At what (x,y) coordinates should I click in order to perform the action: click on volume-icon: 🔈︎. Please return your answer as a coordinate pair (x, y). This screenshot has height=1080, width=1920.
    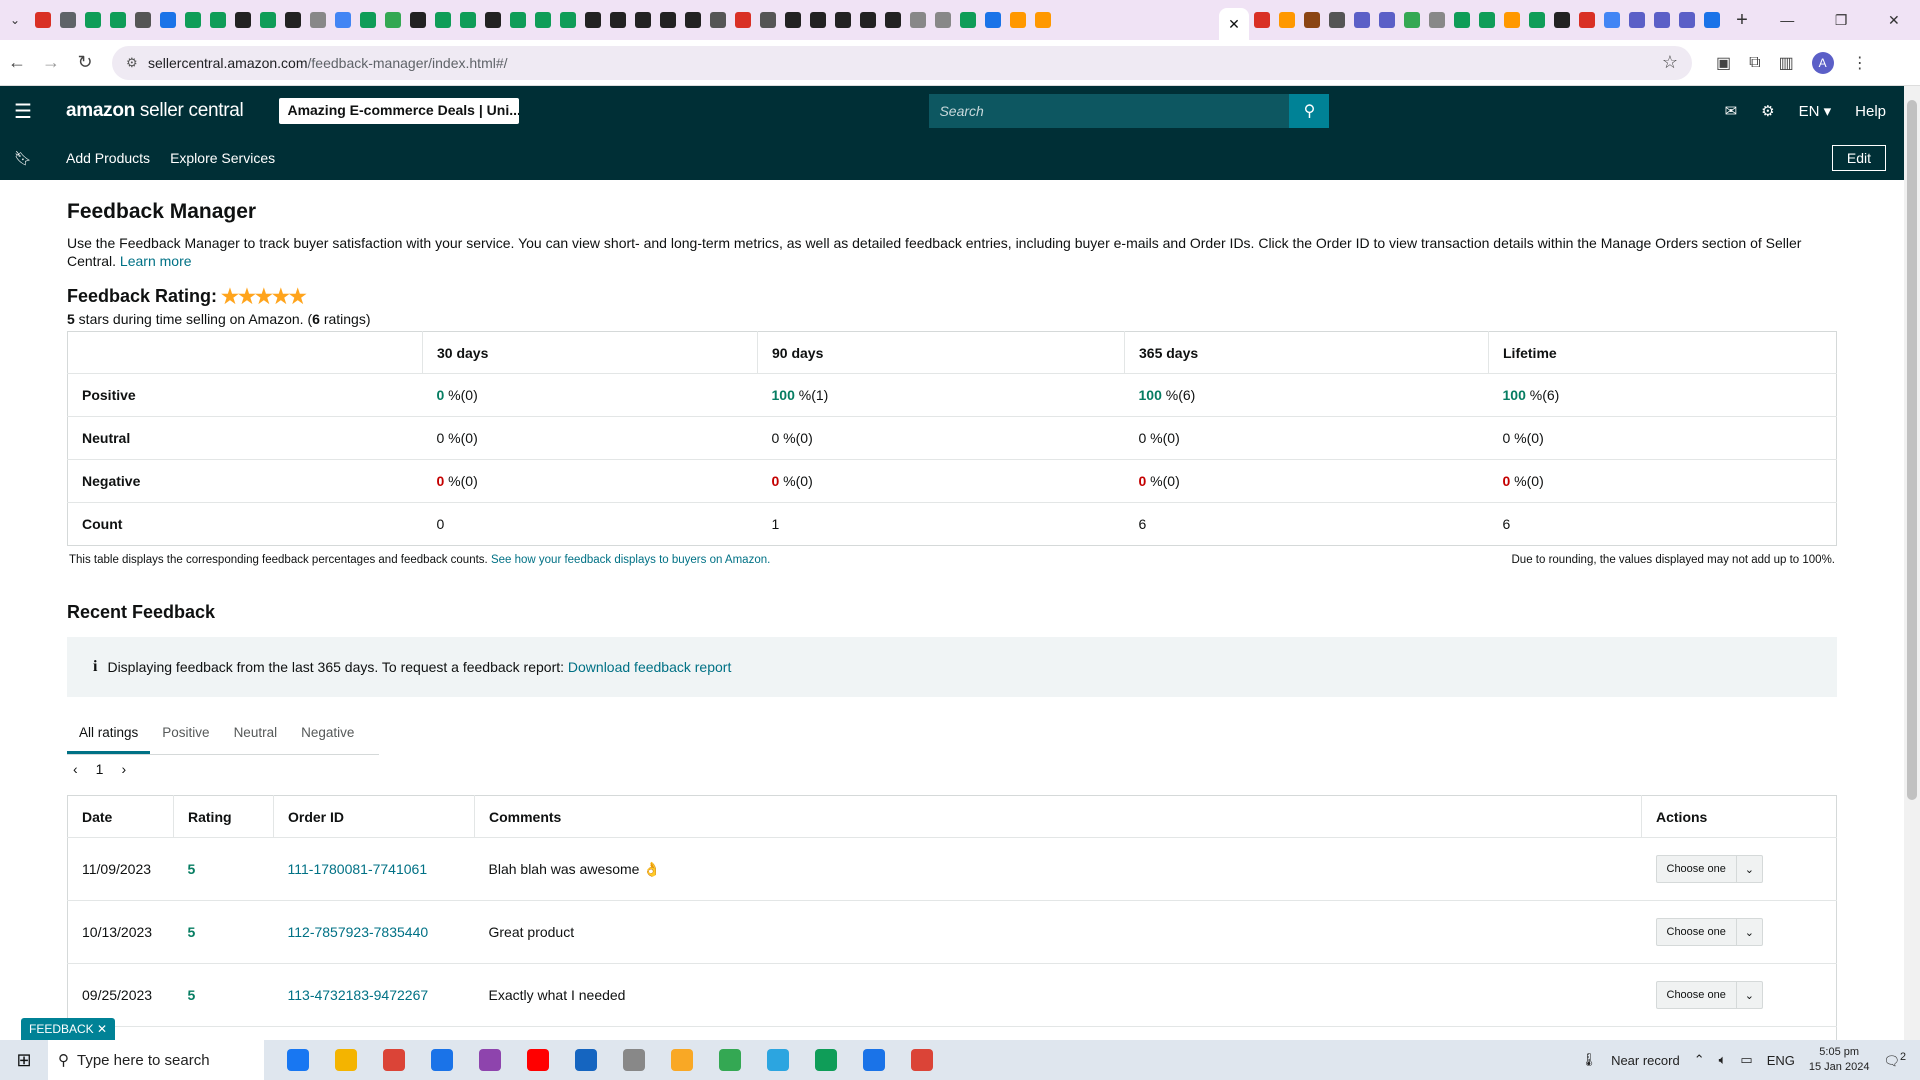
    Looking at the image, I should click on (1723, 1060).